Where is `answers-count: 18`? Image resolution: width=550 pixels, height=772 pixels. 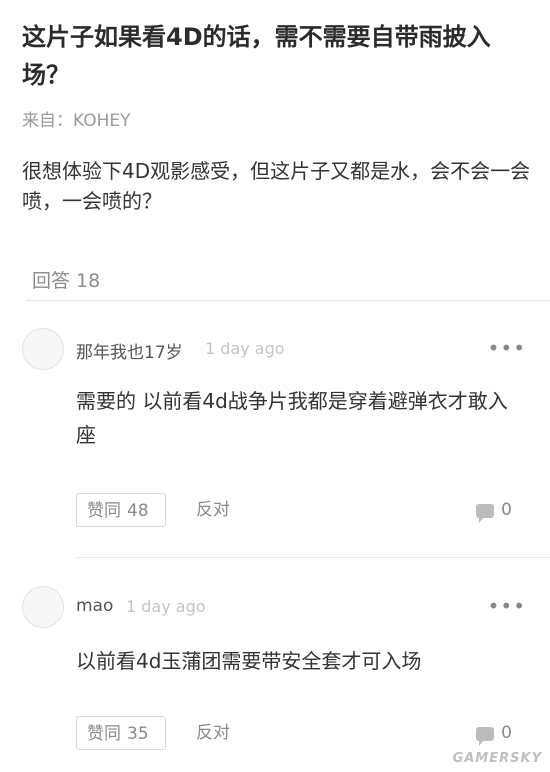 answers-count: 18 is located at coordinates (88, 281).